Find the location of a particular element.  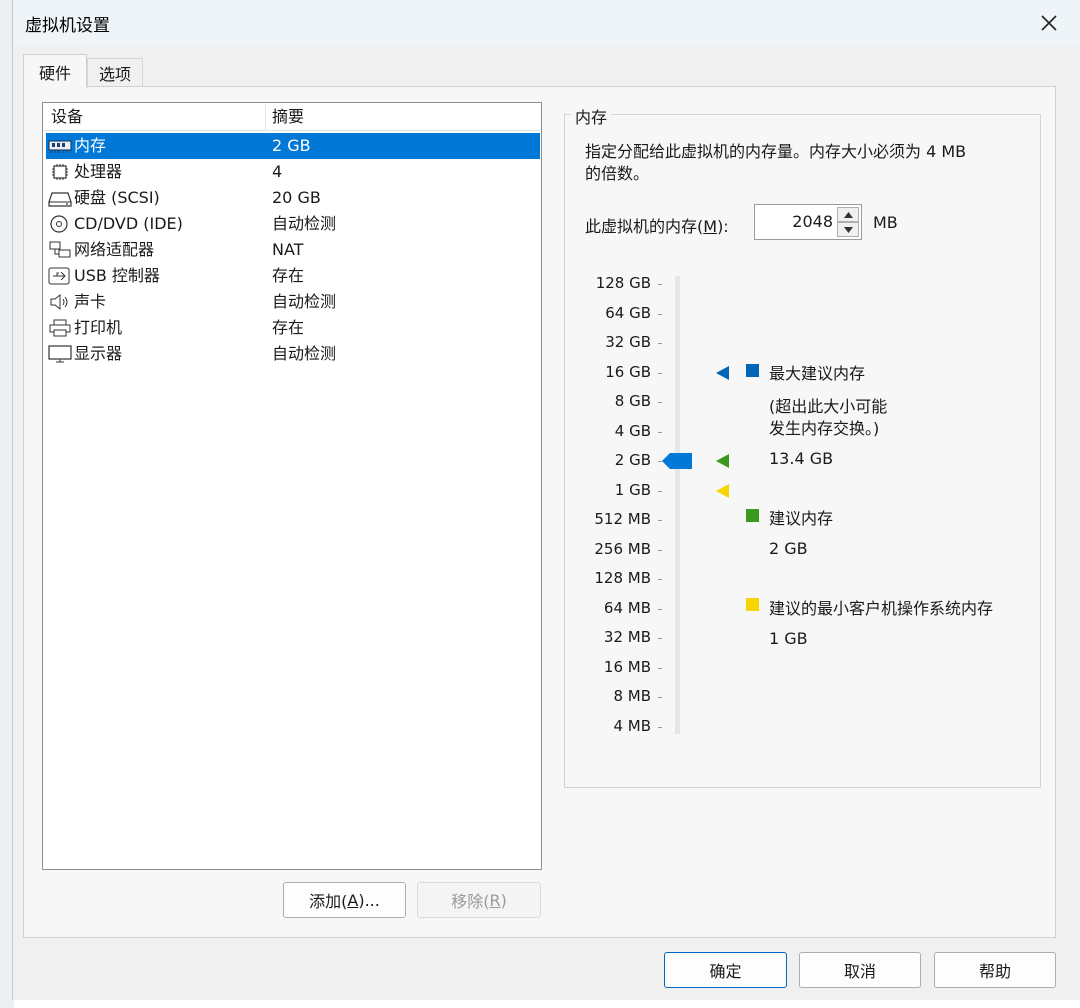

recommended-label: 建议内存 is located at coordinates (801, 518).